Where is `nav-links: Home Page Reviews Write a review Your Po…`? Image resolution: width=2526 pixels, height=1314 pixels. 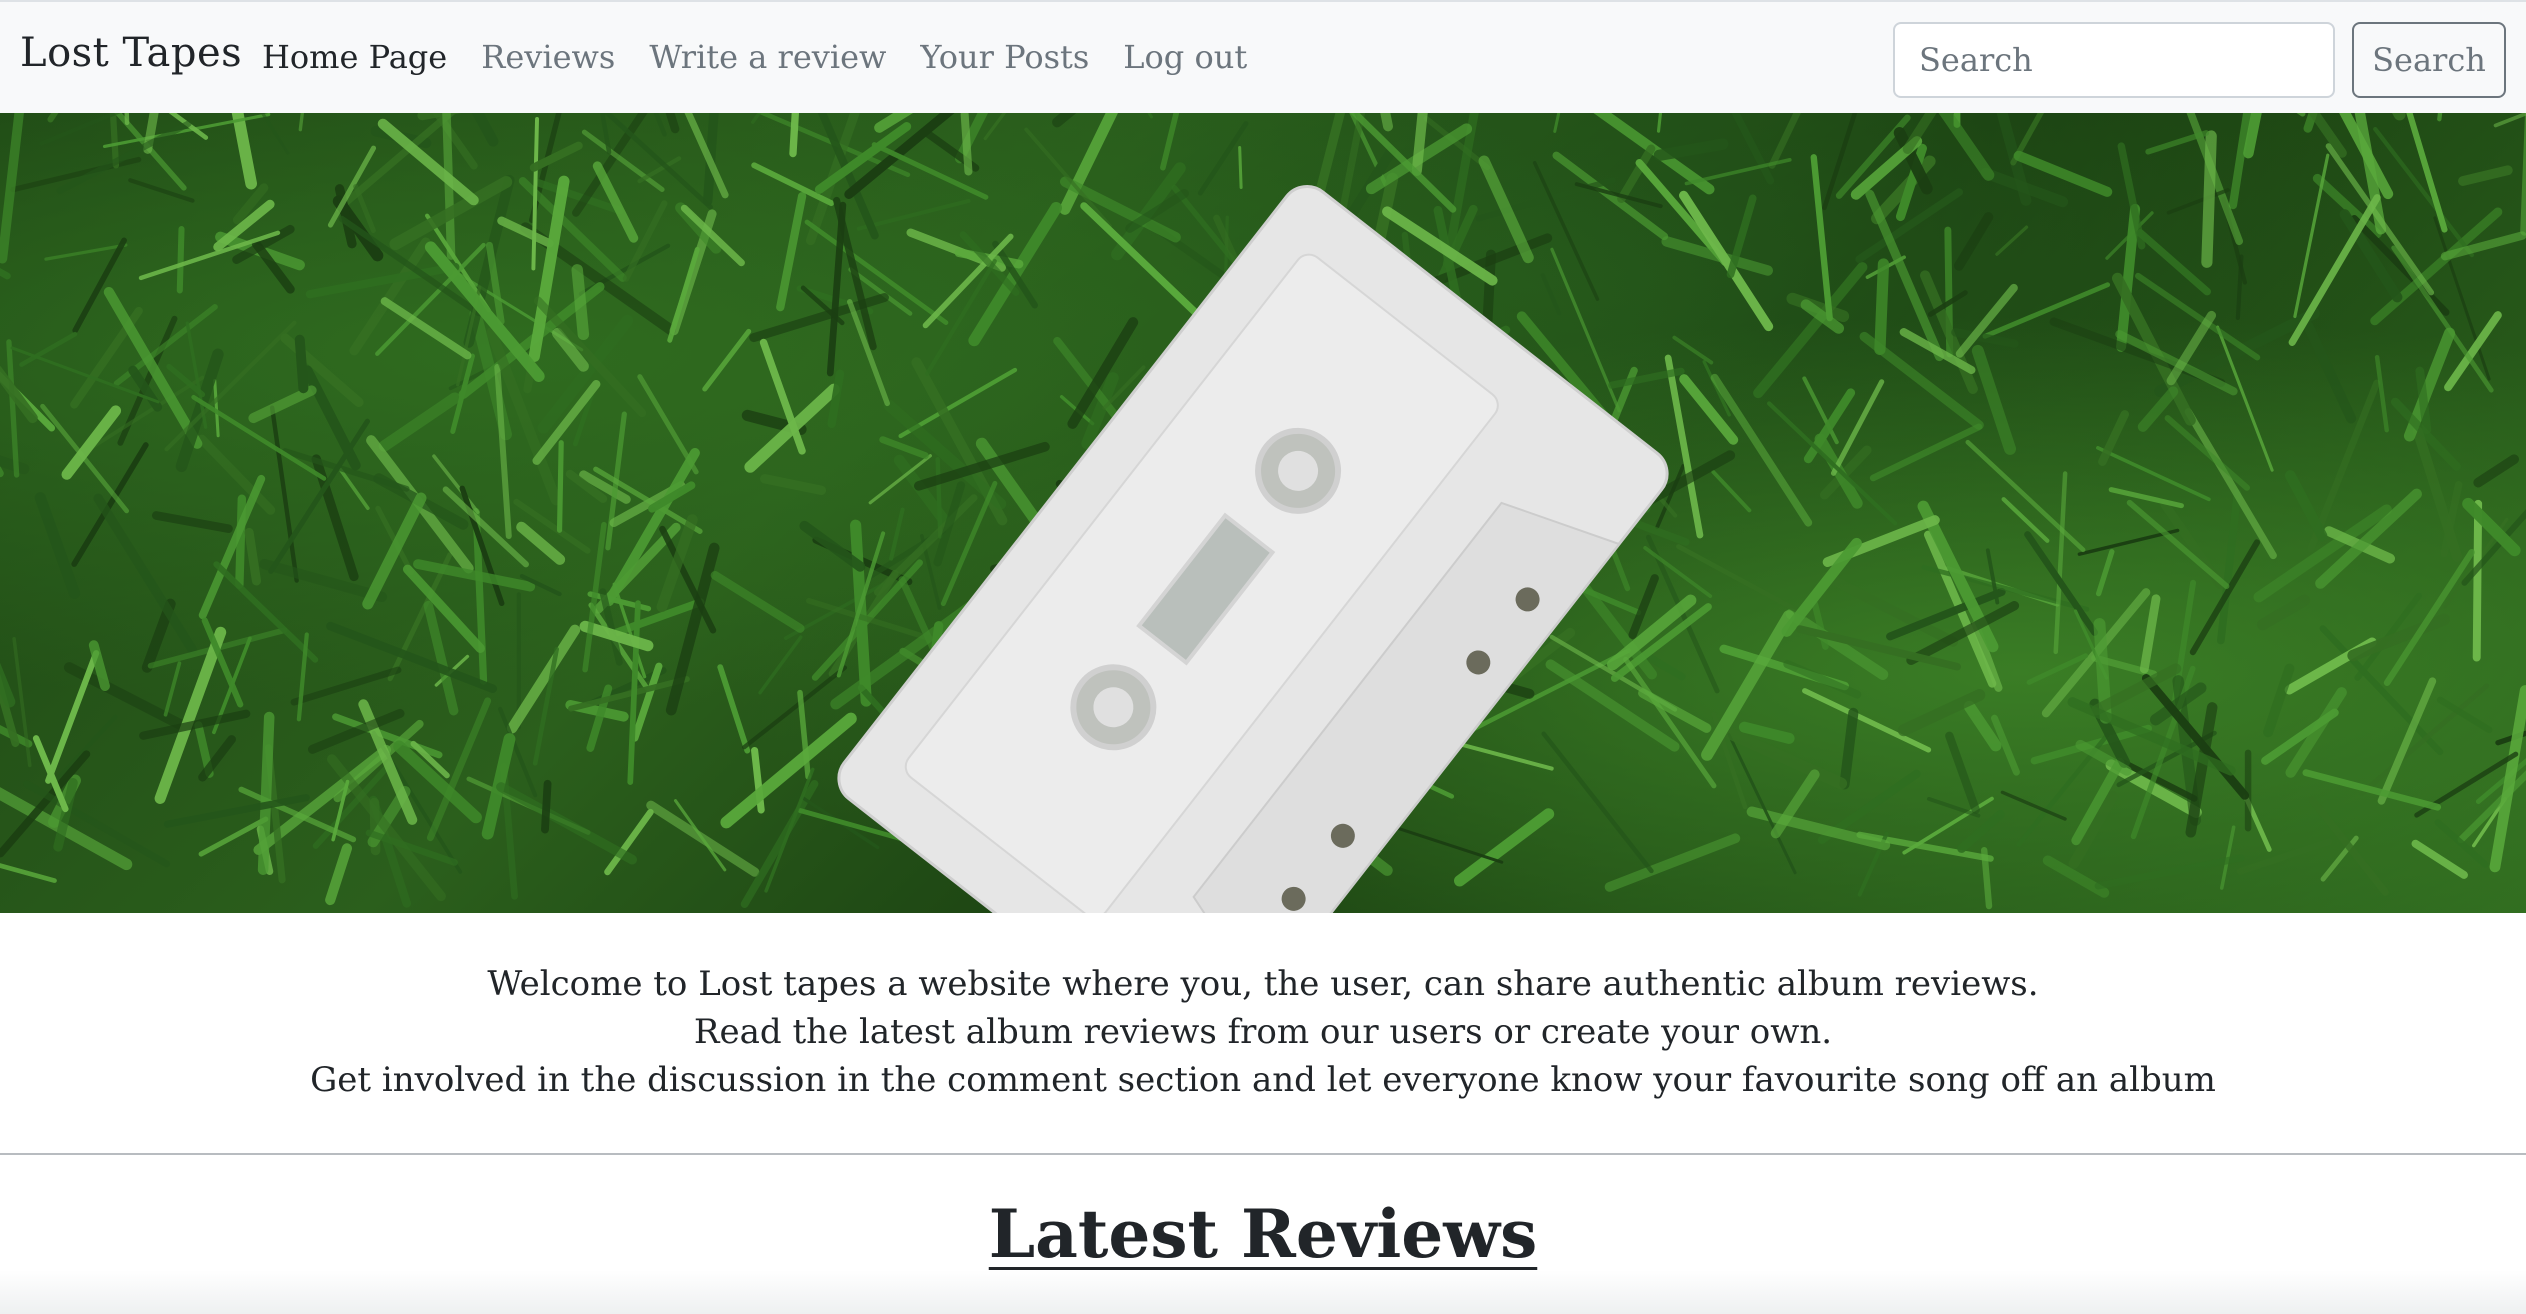
nav-links: Home Page Reviews Write a review Your Po… is located at coordinates (771, 57).